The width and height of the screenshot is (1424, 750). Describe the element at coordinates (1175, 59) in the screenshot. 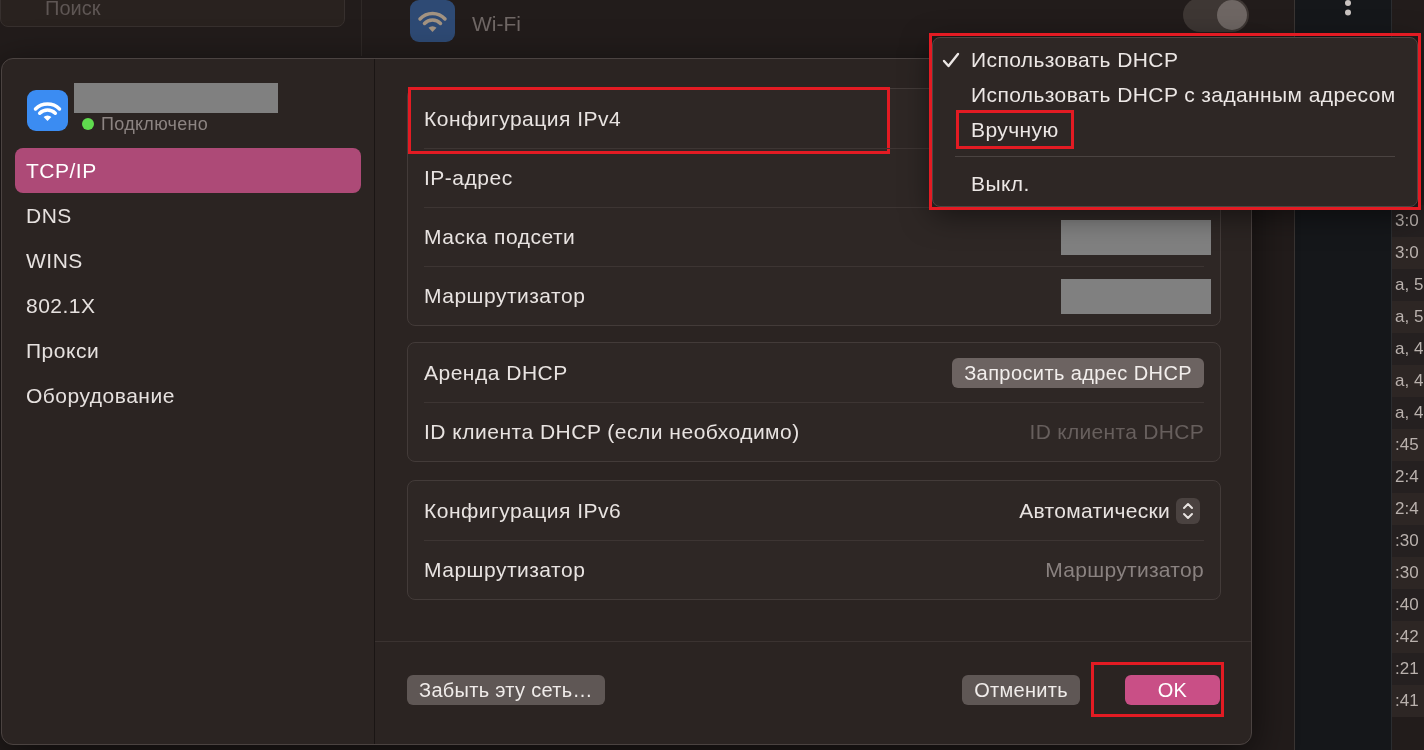

I see `menu-item: Использовать DHCP` at that location.